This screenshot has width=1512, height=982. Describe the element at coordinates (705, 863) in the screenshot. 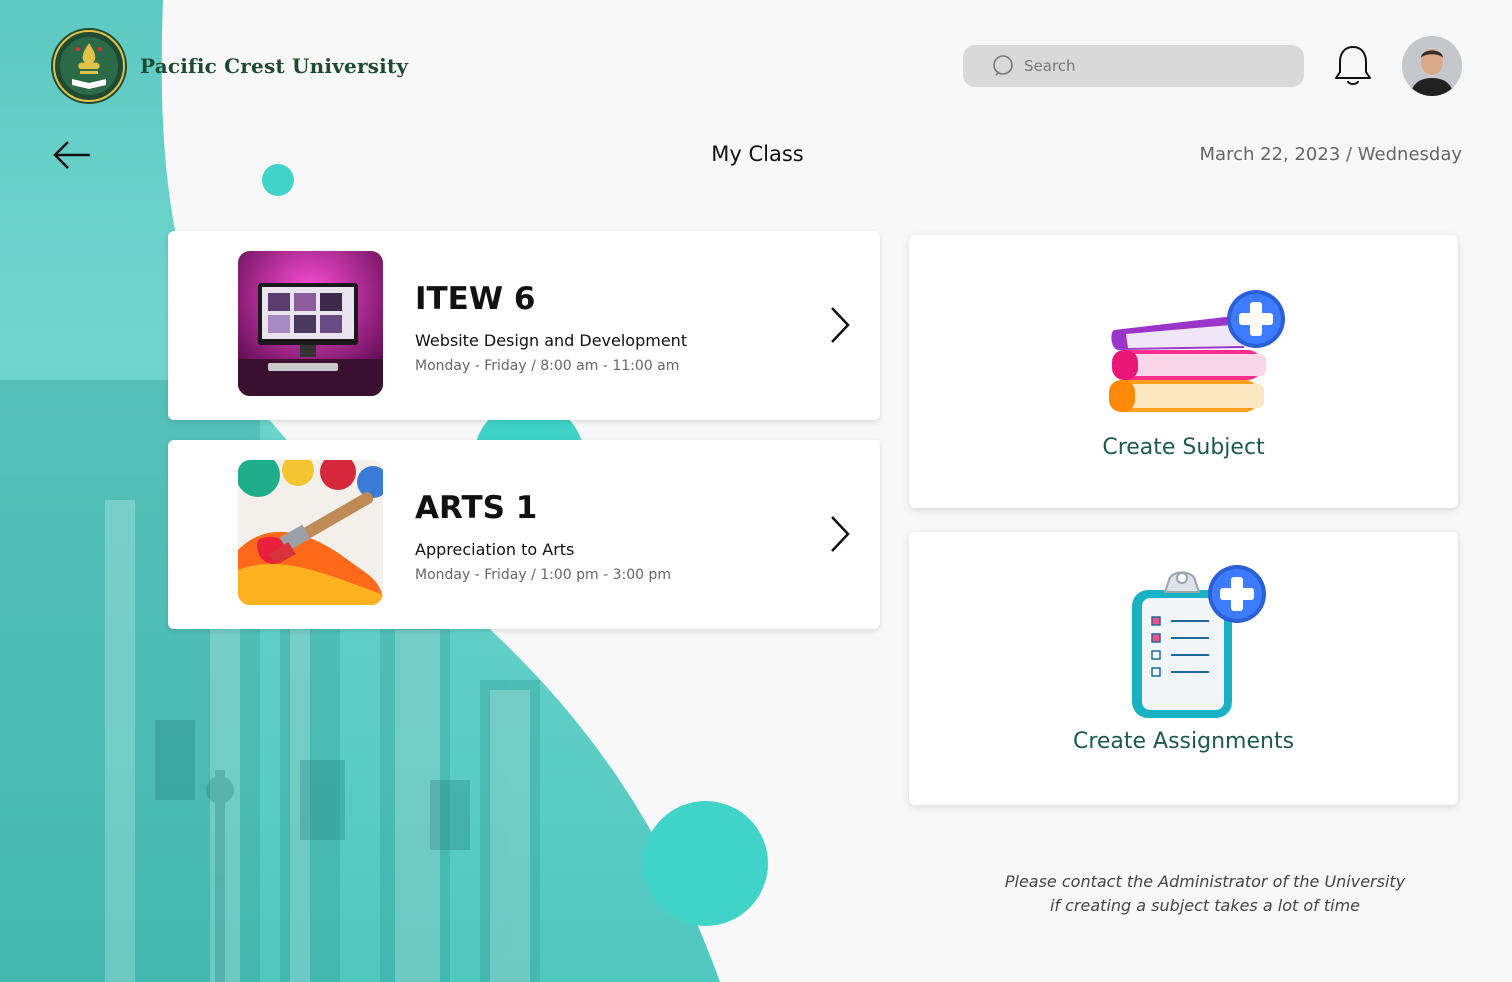

I see `decor-circle-large` at that location.